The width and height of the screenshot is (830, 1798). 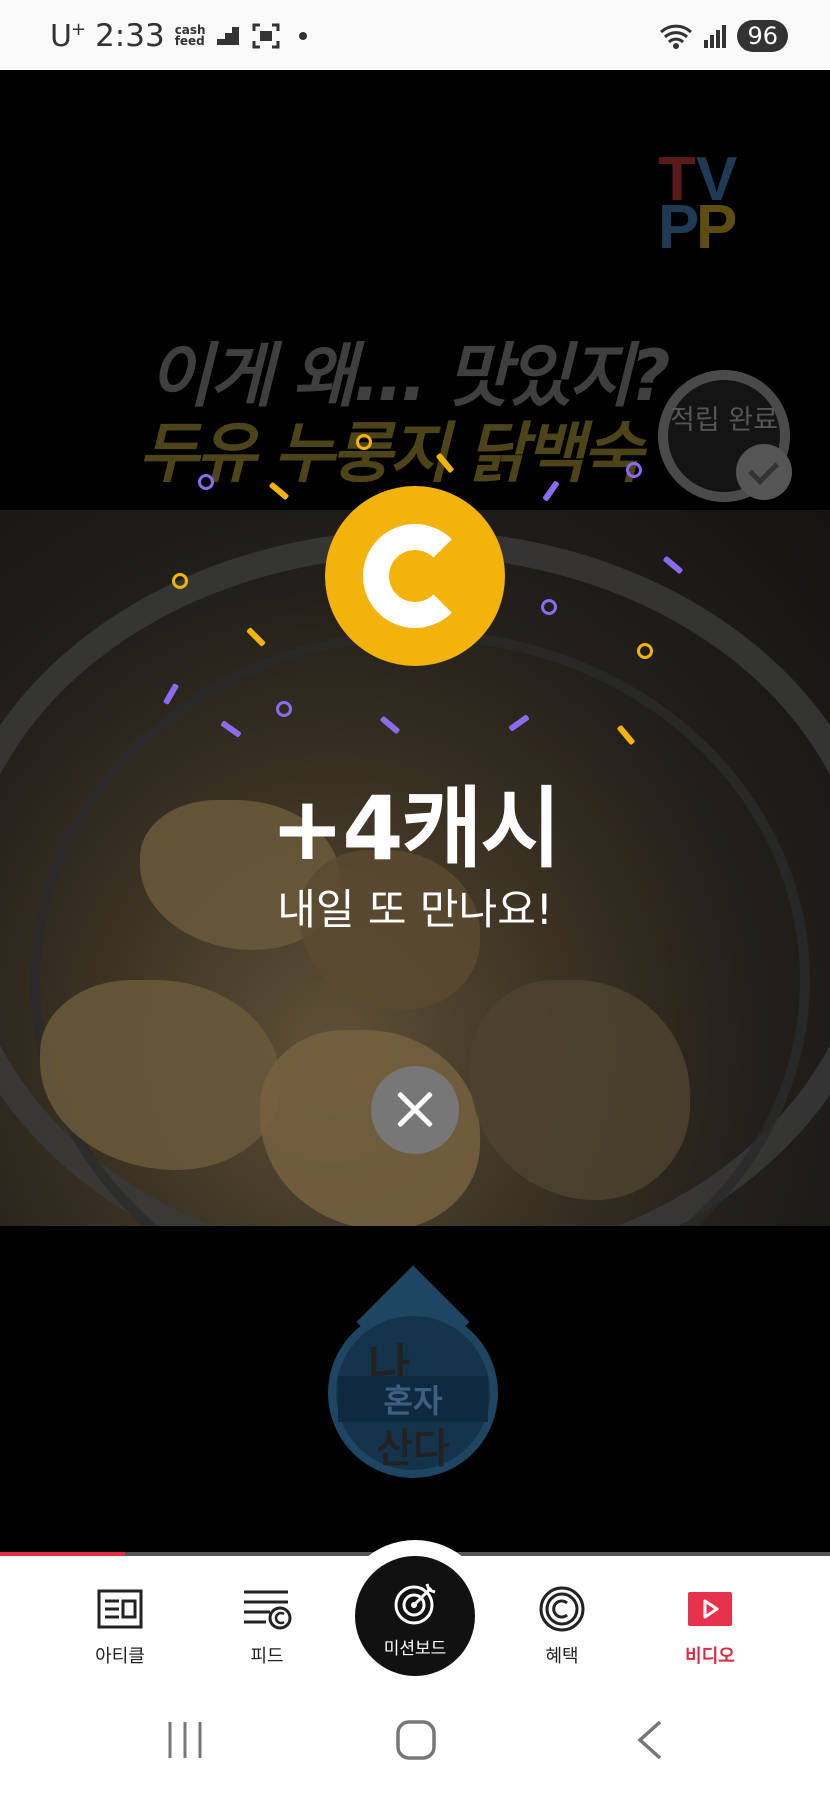 I want to click on bottom-nav: 아티클 피드 미션보드 혜택 비디오, so click(x=415, y=1616).